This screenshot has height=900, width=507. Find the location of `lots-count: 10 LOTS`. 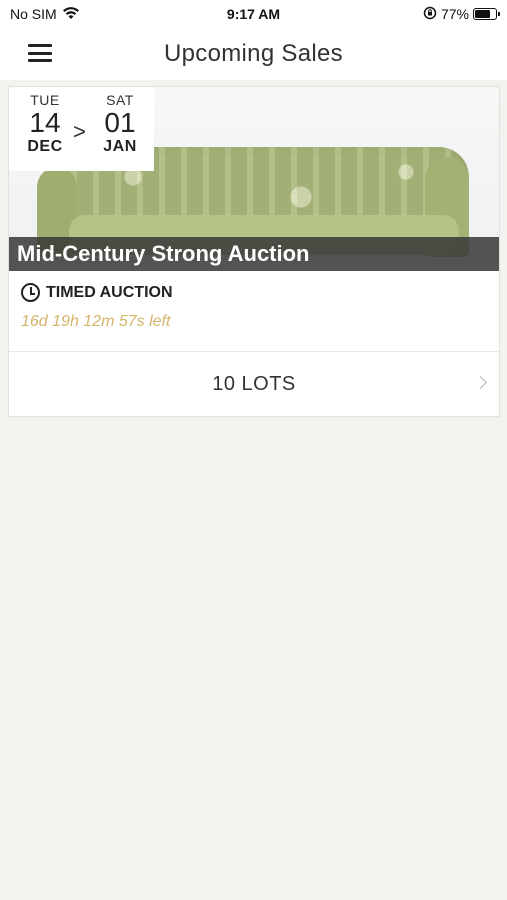

lots-count: 10 LOTS is located at coordinates (254, 383).